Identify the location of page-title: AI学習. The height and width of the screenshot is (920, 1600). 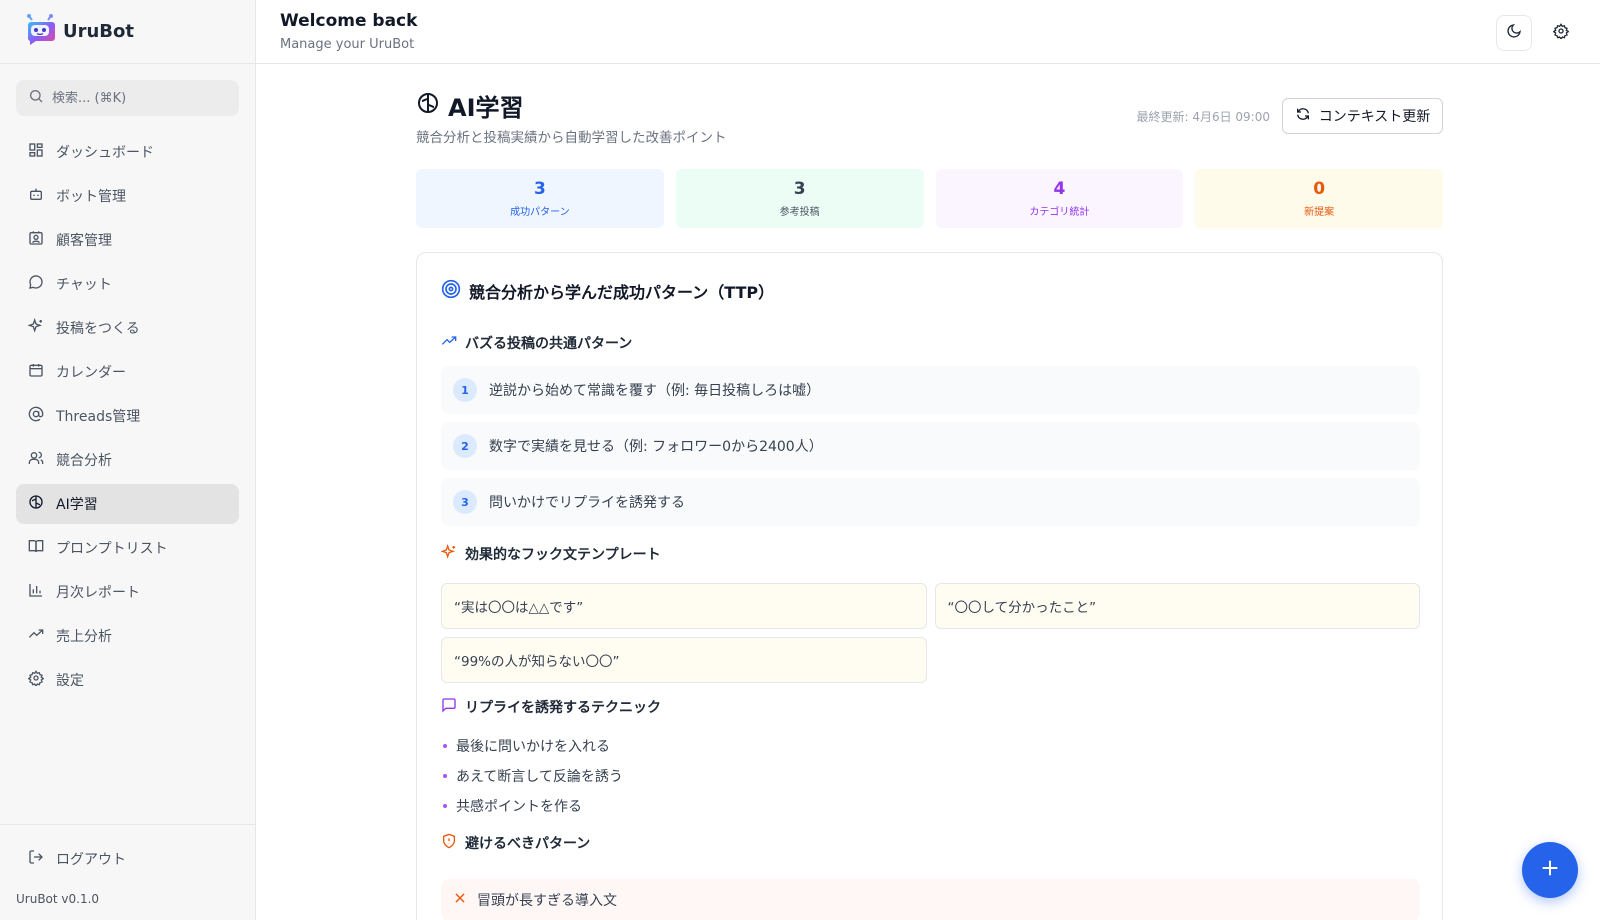
(470, 105).